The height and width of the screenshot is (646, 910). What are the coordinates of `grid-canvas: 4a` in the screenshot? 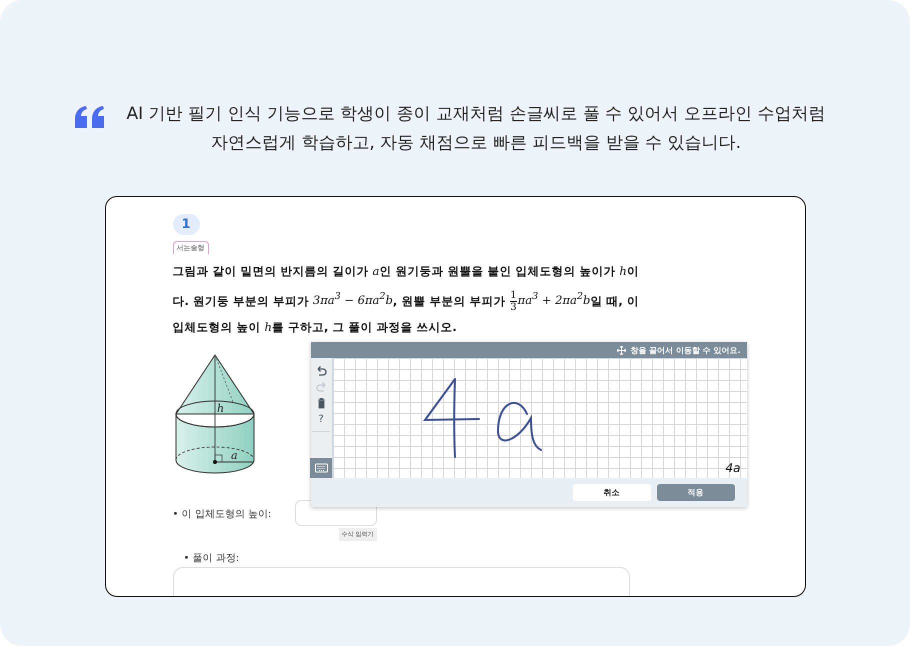 It's located at (539, 418).